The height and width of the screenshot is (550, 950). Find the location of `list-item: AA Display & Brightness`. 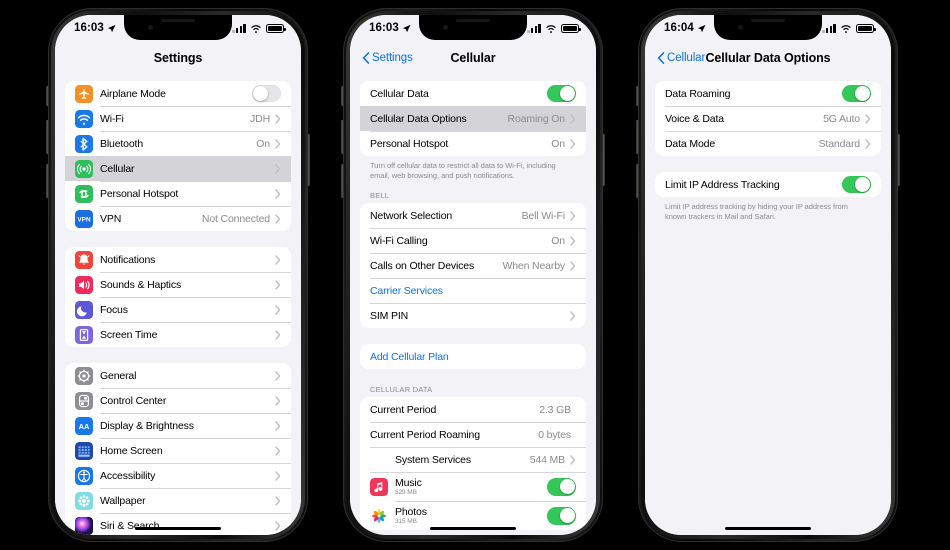

list-item: AA Display & Brightness is located at coordinates (178, 425).